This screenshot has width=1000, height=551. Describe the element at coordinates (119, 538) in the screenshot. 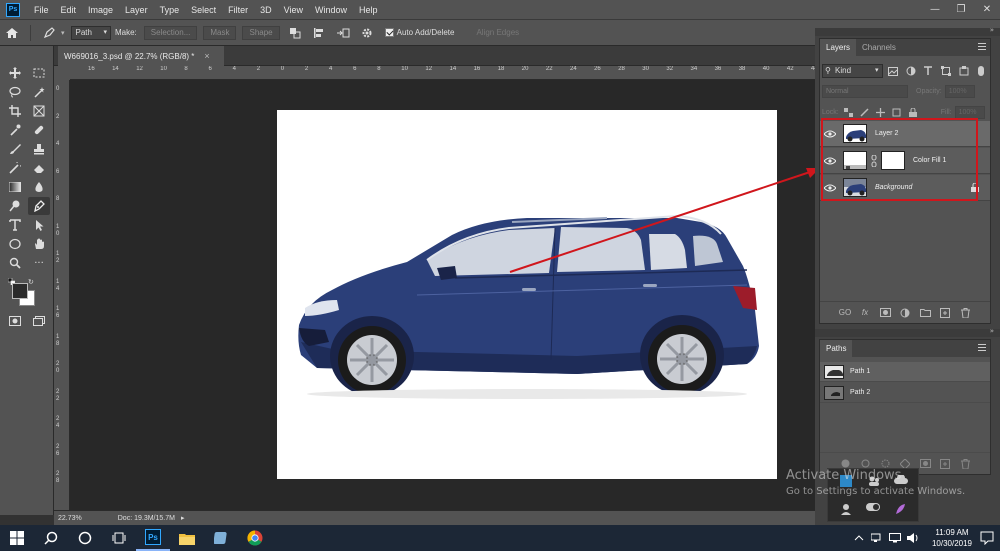

I see `task-view-icon` at that location.